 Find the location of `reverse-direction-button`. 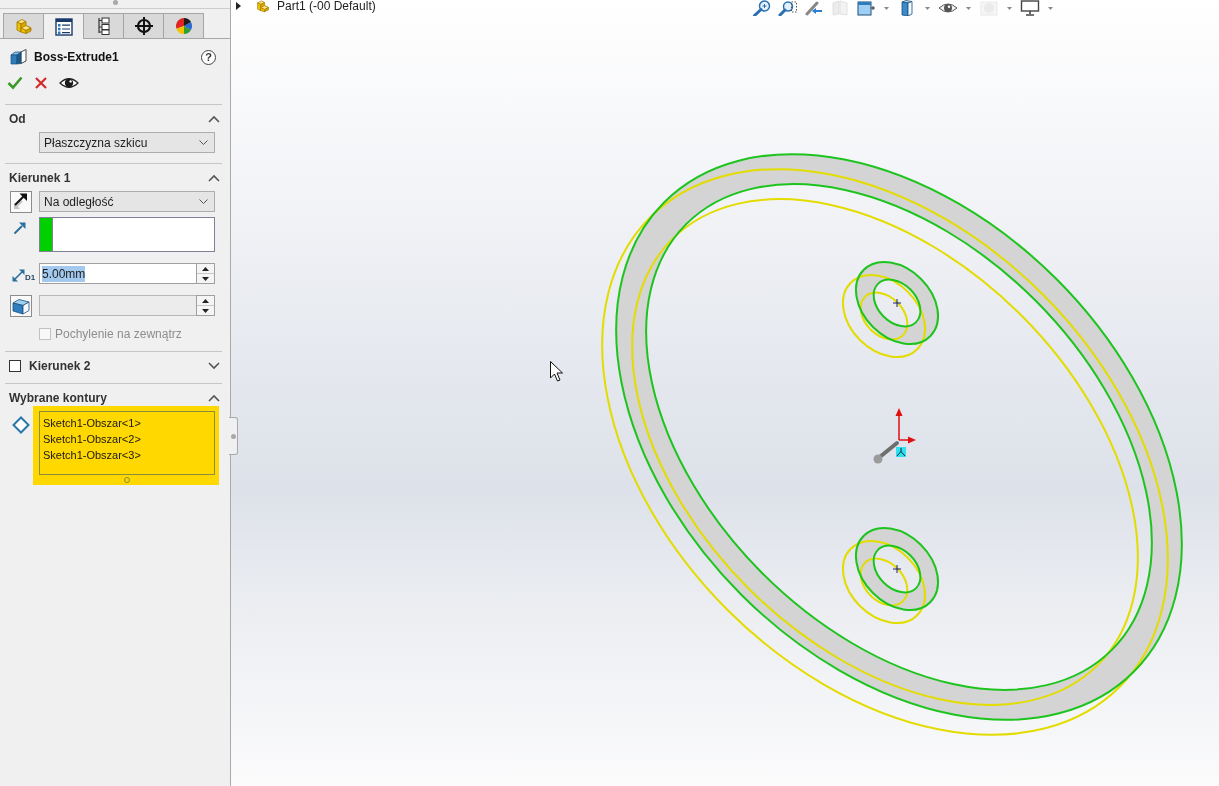

reverse-direction-button is located at coordinates (21, 202).